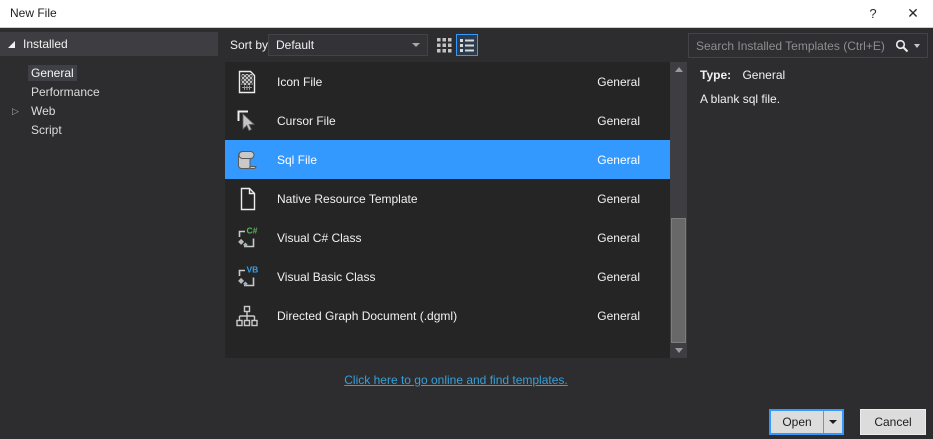  Describe the element at coordinates (247, 199) in the screenshot. I see `document-icon` at that location.